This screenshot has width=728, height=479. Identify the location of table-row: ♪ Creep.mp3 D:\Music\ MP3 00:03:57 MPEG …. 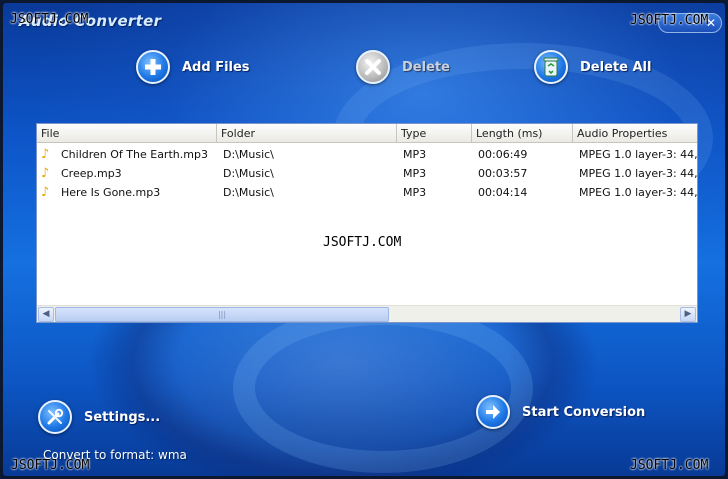
(367, 173).